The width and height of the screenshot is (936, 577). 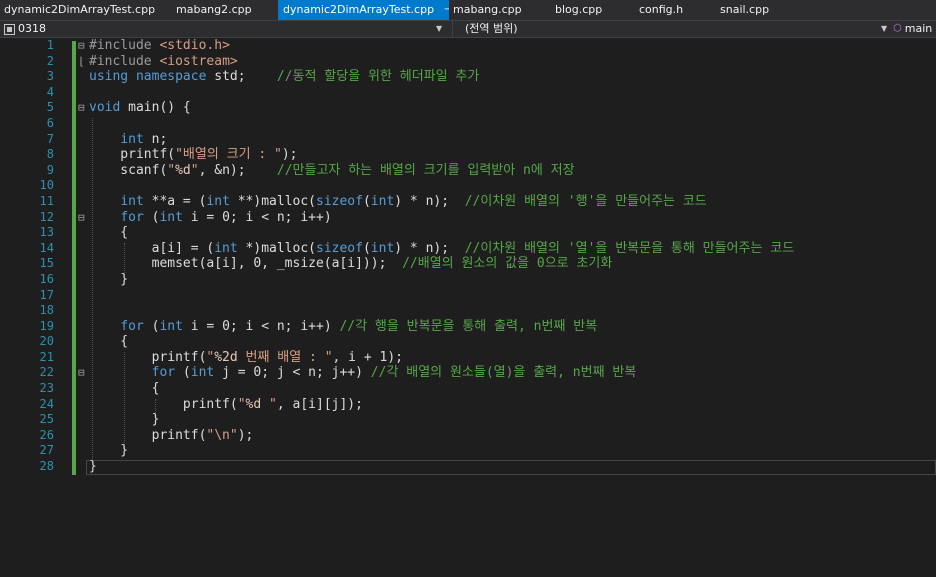 I want to click on code-token: %2d, so click(x=226, y=357).